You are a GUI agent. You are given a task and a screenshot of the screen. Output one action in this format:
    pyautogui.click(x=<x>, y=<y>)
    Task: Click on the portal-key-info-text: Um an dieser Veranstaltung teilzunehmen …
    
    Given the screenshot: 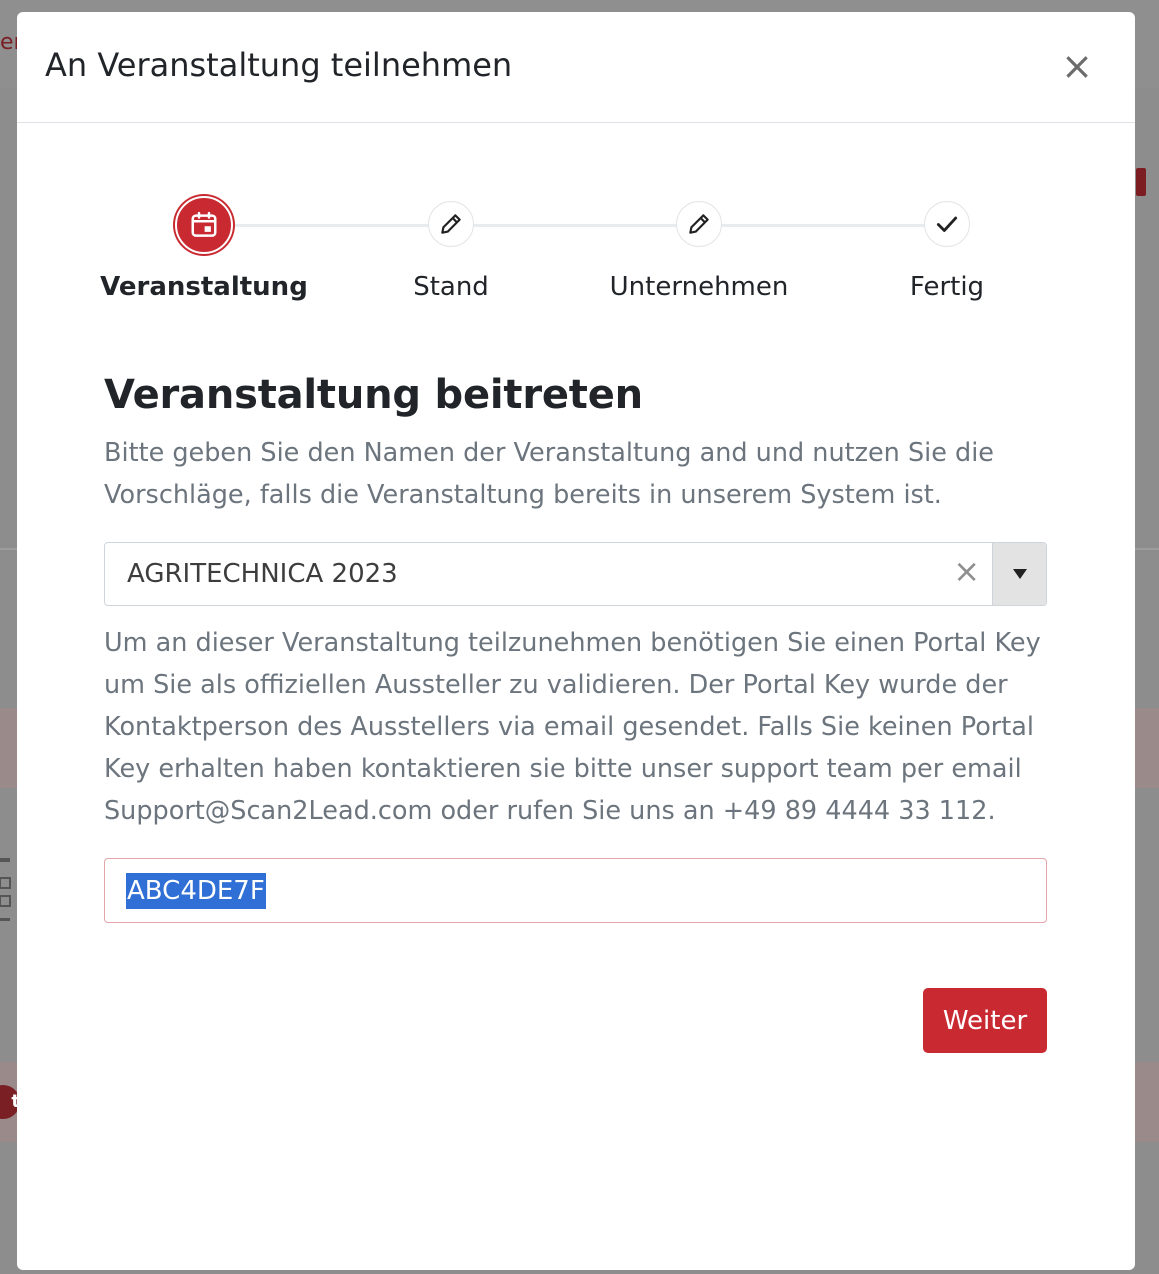 What is the action you would take?
    pyautogui.click(x=572, y=727)
    